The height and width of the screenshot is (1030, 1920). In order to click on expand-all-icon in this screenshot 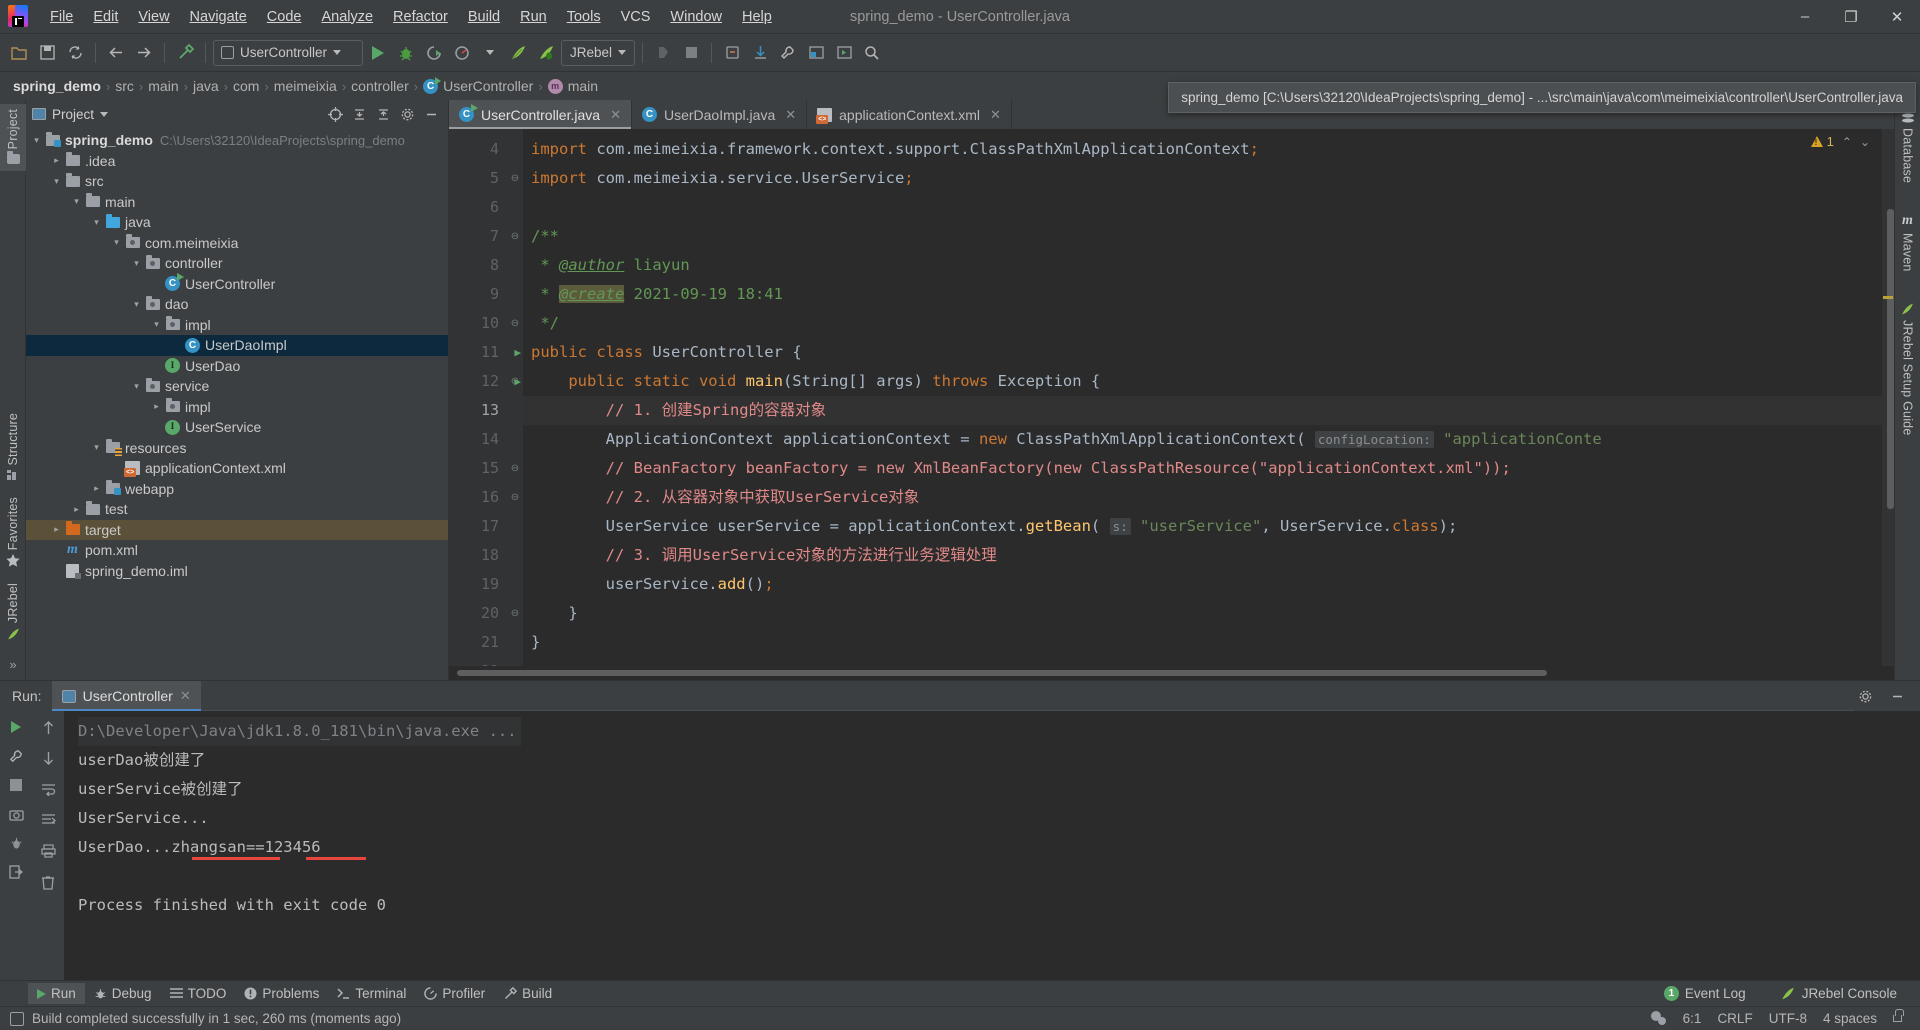, I will do `click(383, 114)`.